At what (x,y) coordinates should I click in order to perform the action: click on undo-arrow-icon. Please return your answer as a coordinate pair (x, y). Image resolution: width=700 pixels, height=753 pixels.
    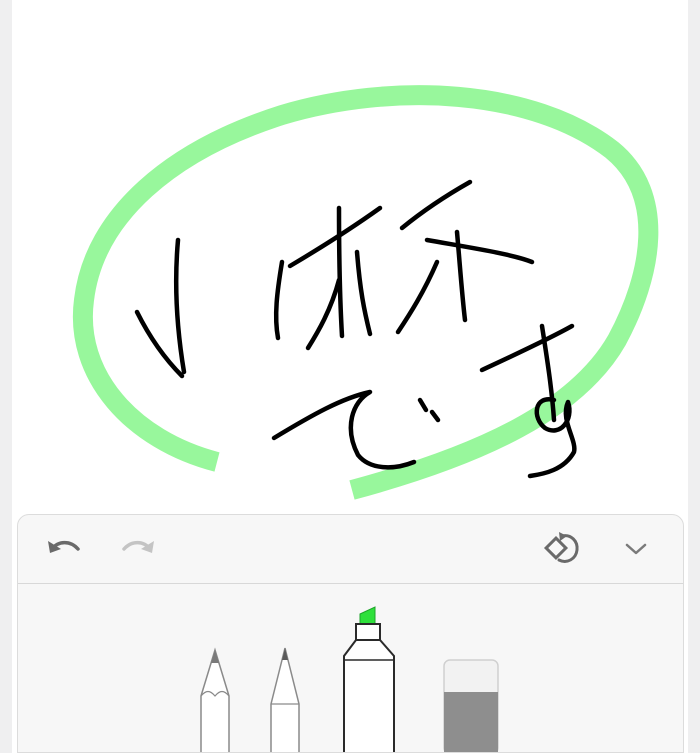
    Looking at the image, I should click on (64, 549).